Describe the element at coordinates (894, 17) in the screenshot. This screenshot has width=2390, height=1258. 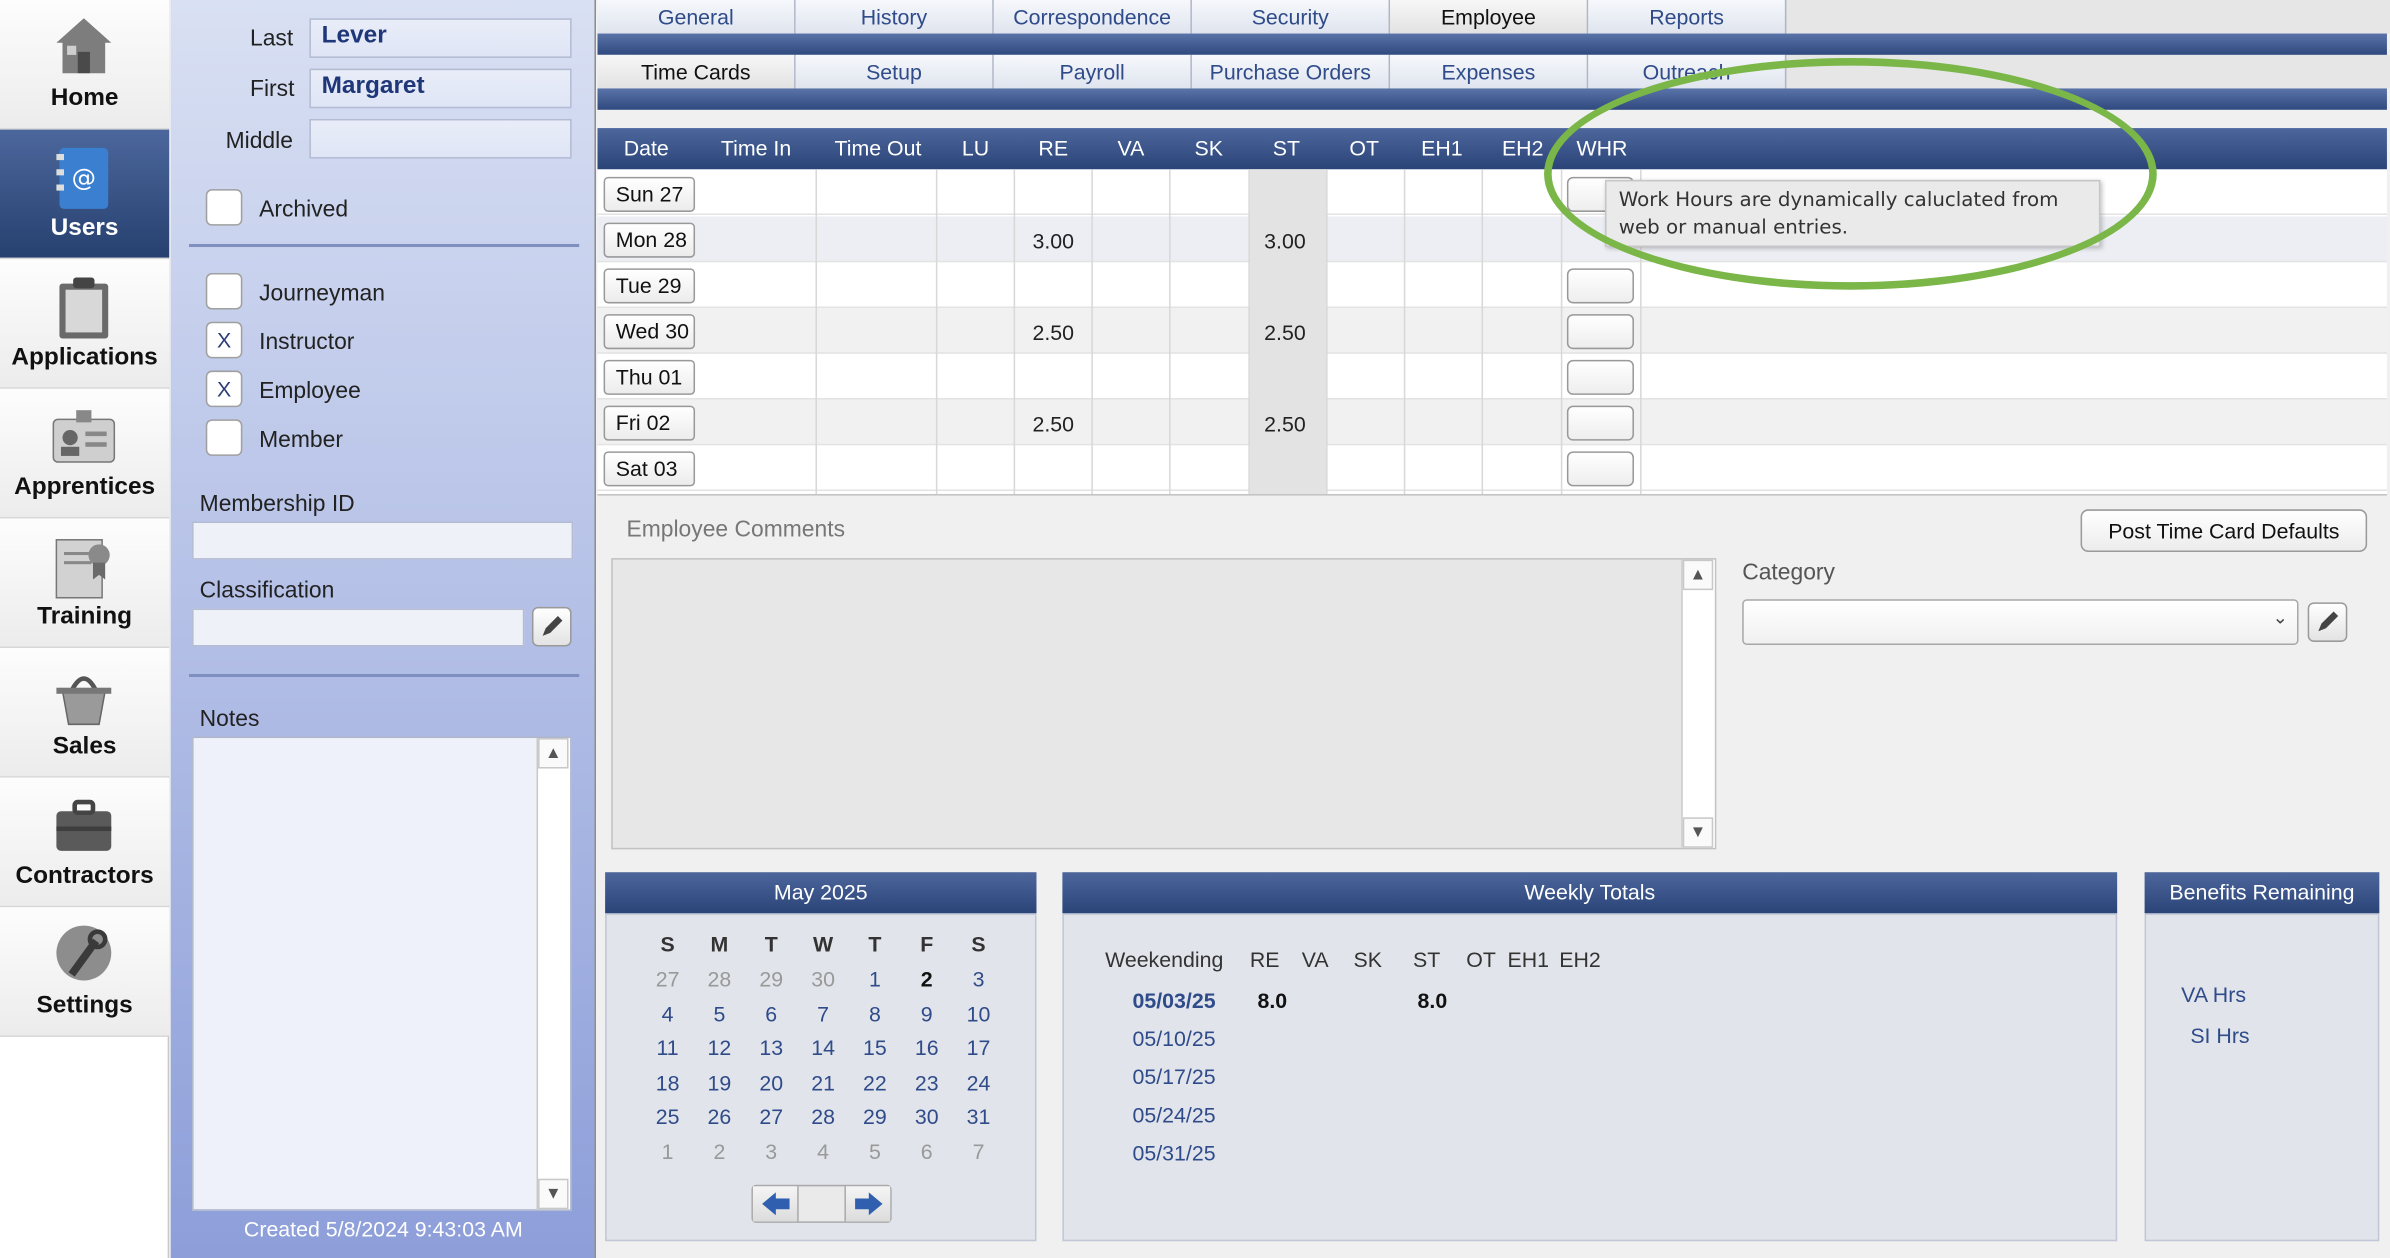
I see `tab-history: History` at that location.